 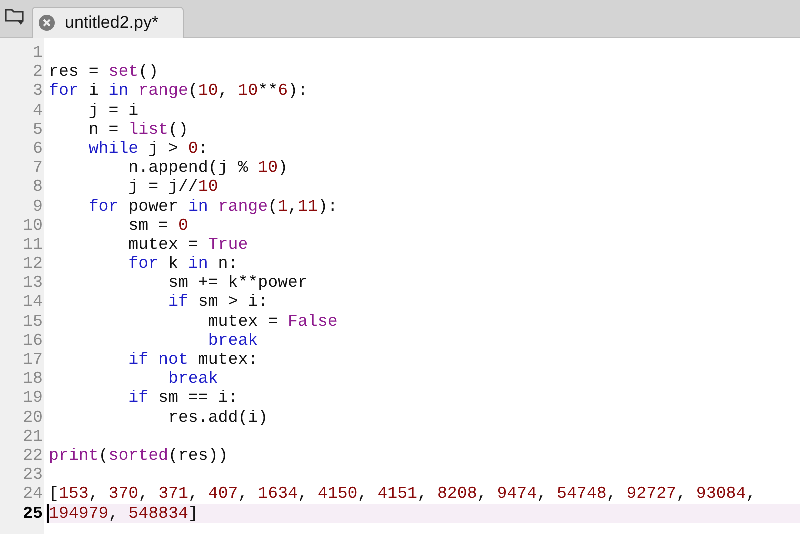 What do you see at coordinates (183, 398) in the screenshot?
I see `code-line: if sm == i:` at bounding box center [183, 398].